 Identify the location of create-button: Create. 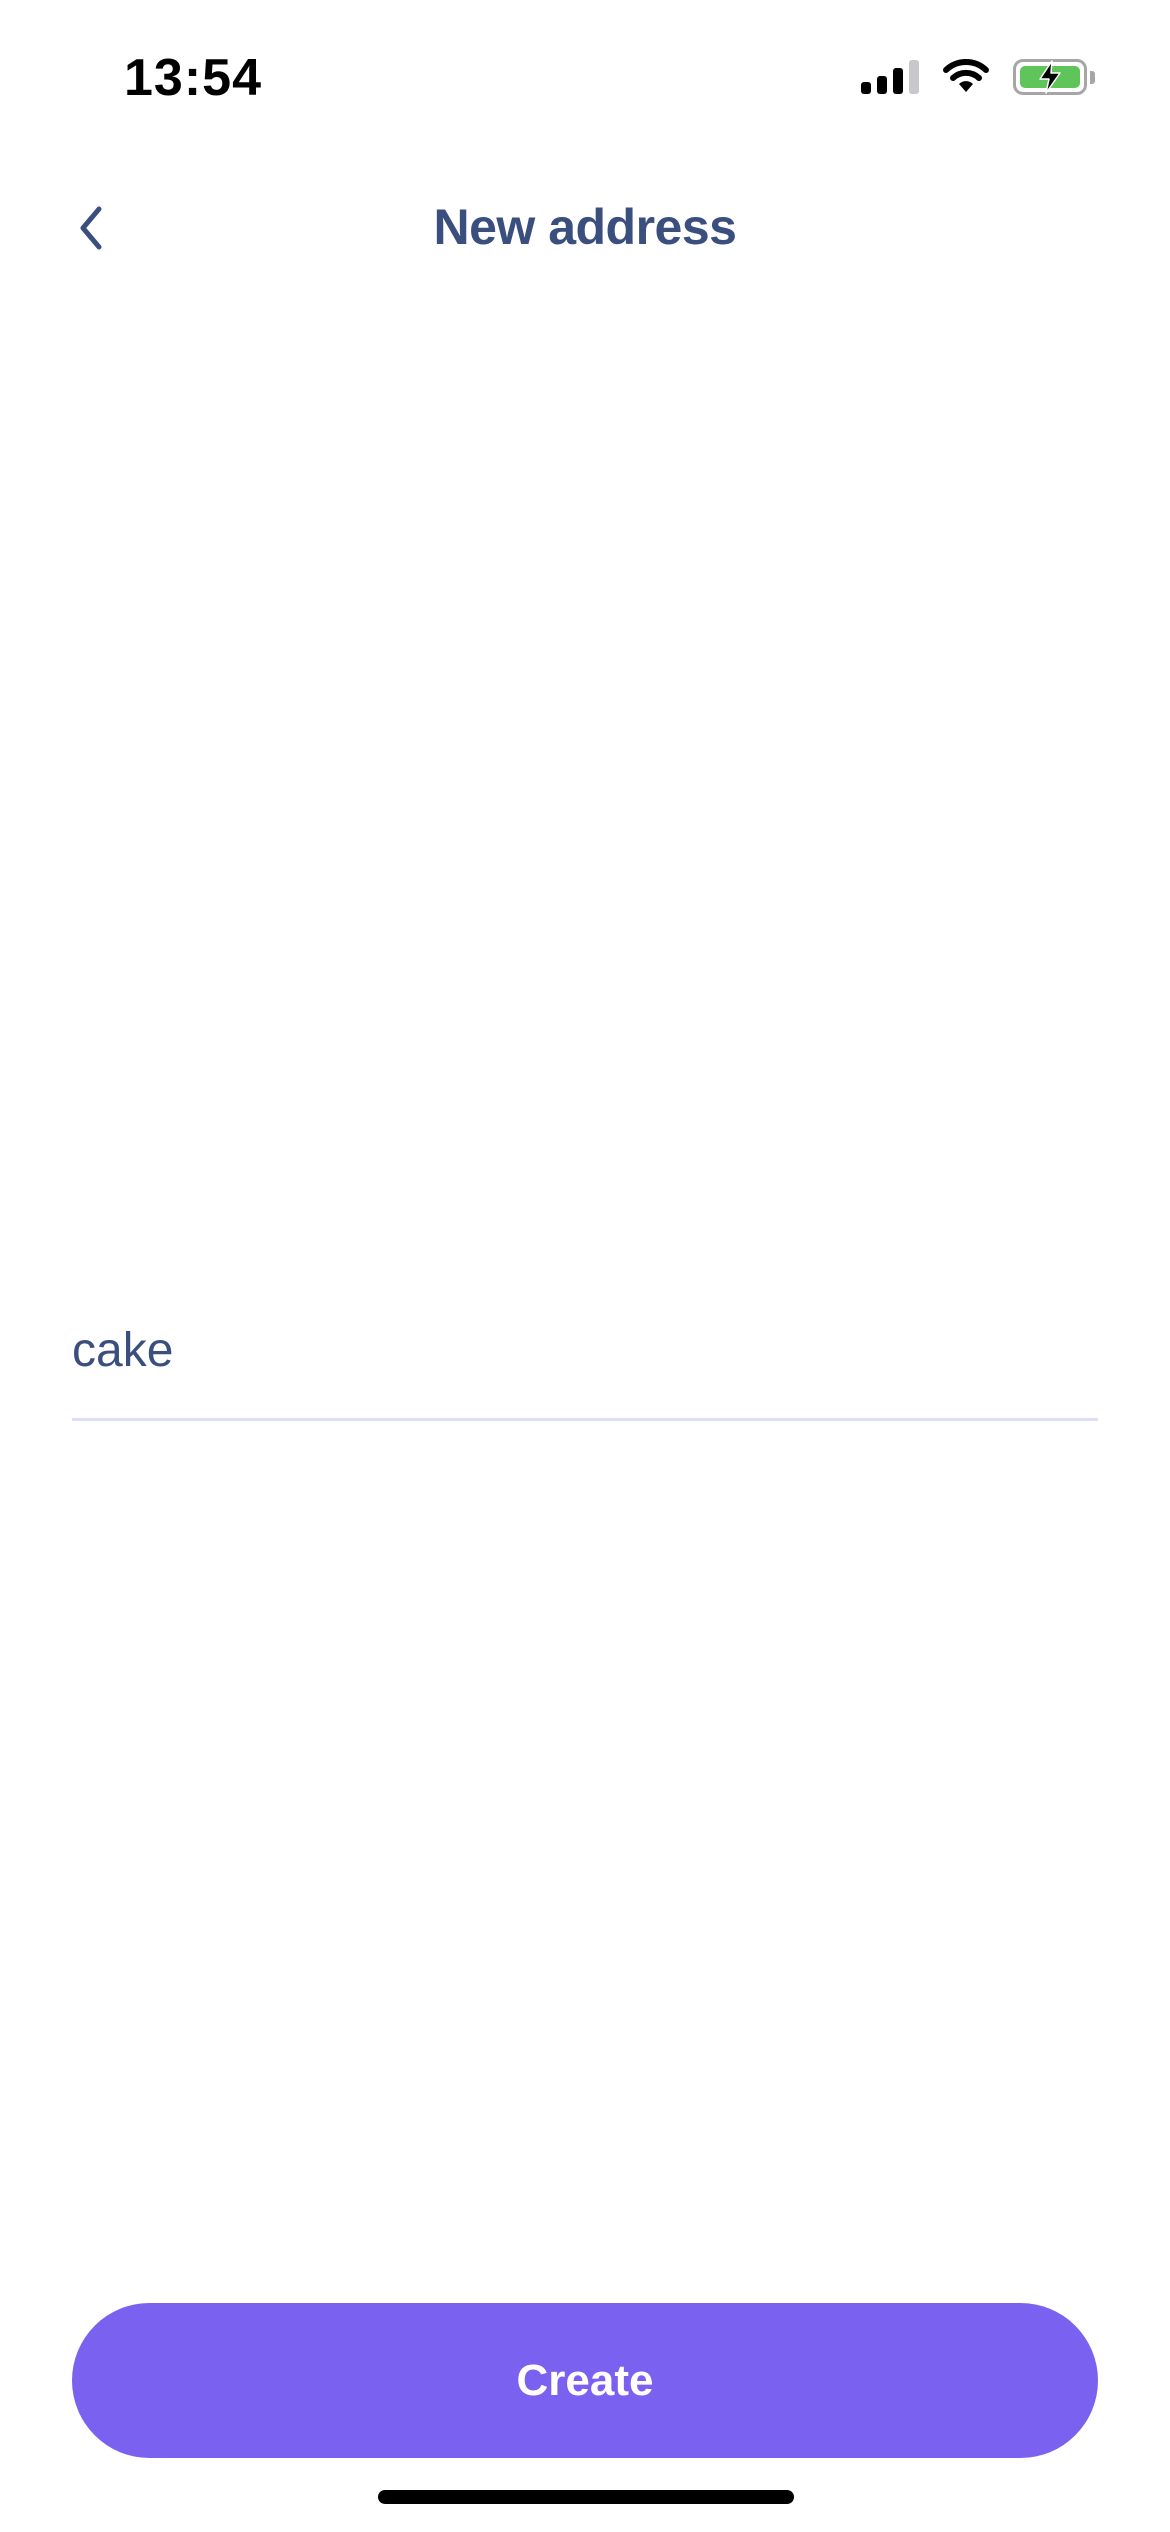
(585, 2380).